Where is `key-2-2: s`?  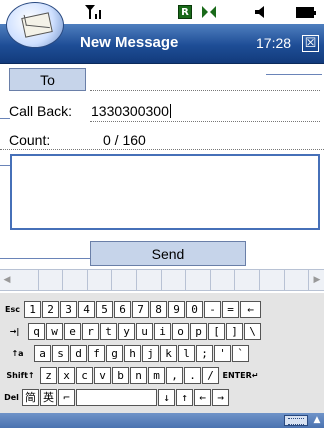 key-2-2: s is located at coordinates (60, 353).